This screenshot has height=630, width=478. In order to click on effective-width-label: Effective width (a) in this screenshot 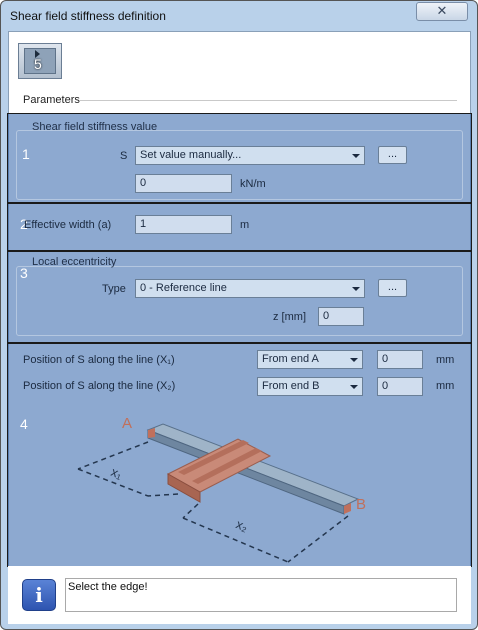, I will do `click(68, 225)`.